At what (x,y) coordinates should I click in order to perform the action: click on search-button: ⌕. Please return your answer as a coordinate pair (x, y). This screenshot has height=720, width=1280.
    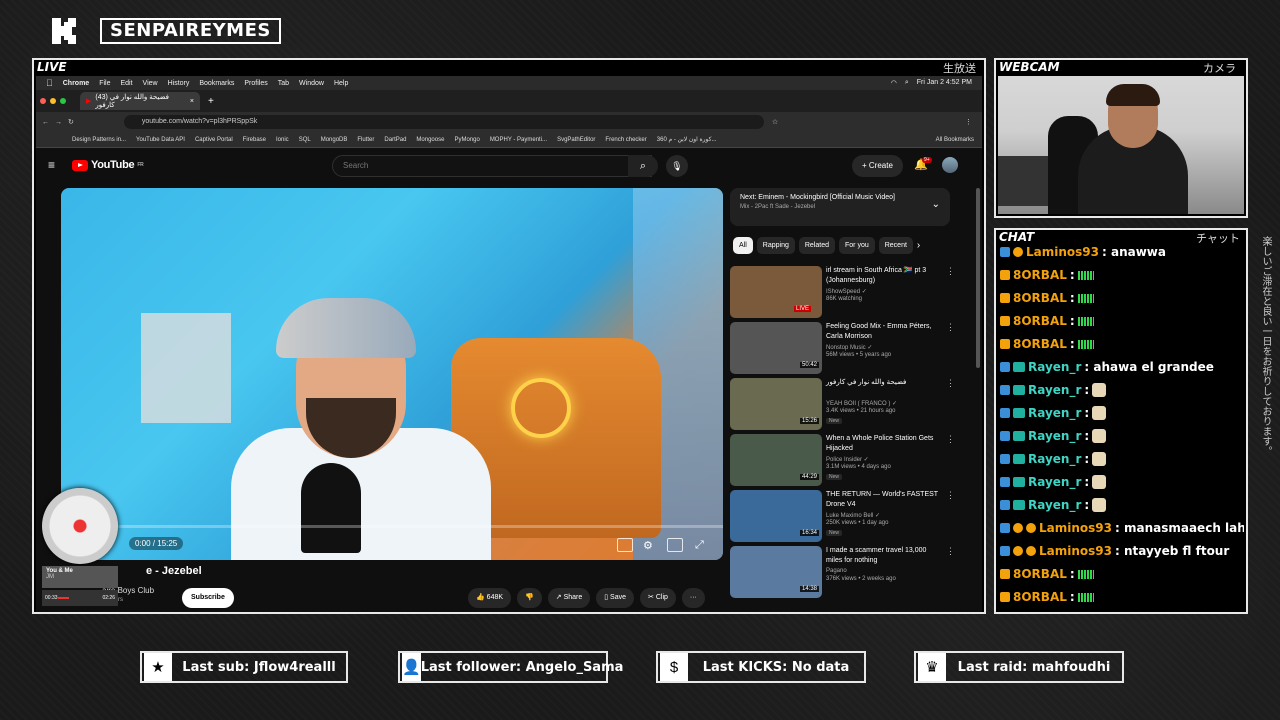
    Looking at the image, I should click on (643, 166).